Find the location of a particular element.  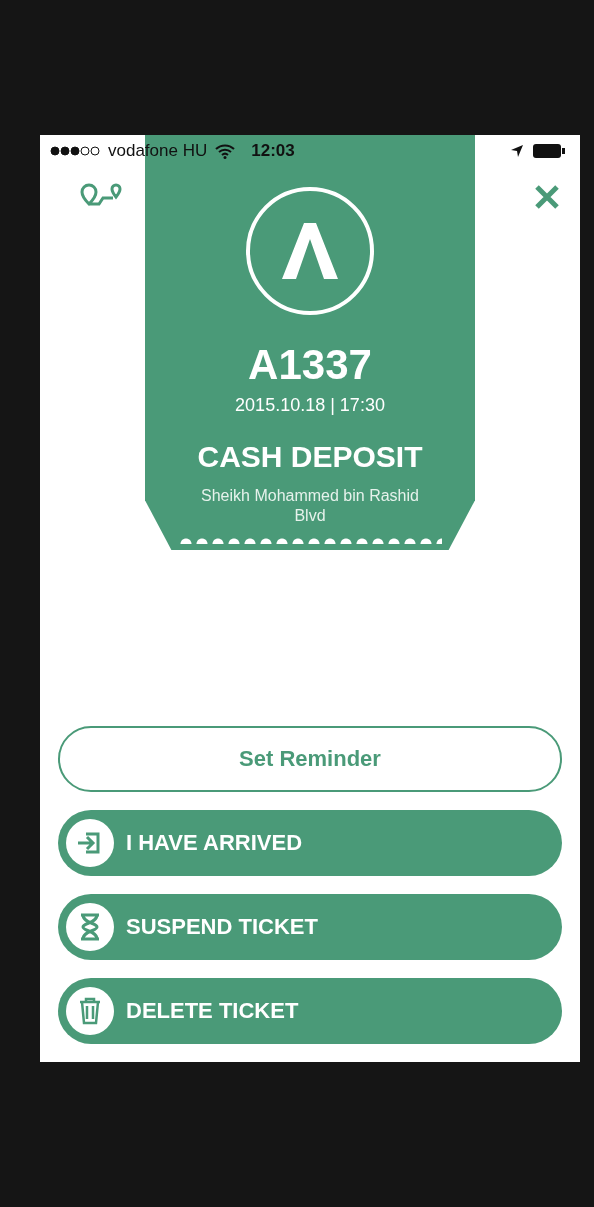

reminder-button: Set Reminder is located at coordinates (310, 759).